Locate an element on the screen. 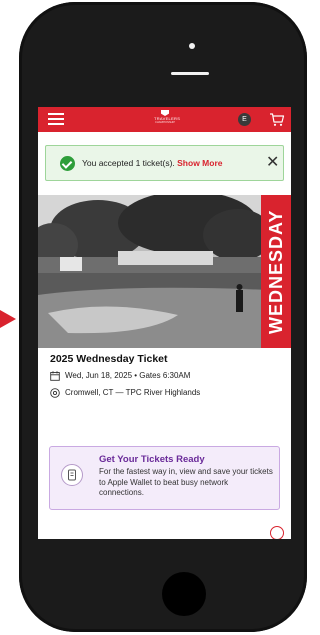  pointer-arrow-icon is located at coordinates (8, 319).